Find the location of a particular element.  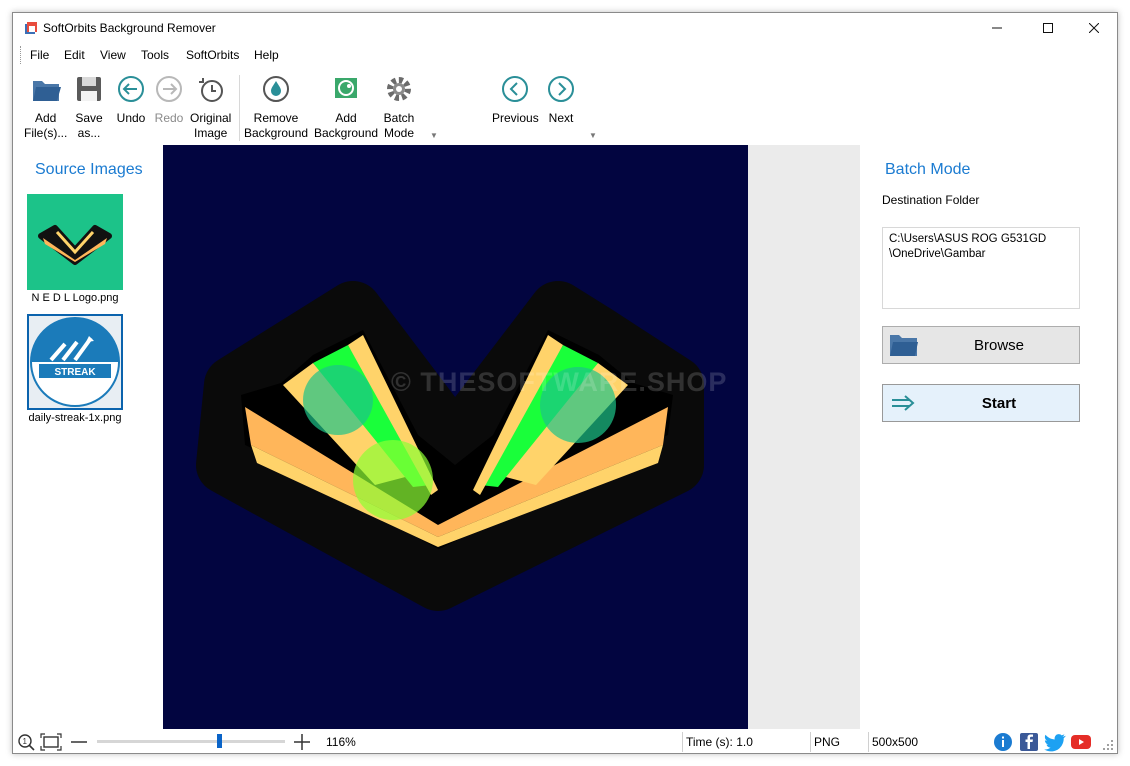

menu-help: Help is located at coordinates (266, 55).